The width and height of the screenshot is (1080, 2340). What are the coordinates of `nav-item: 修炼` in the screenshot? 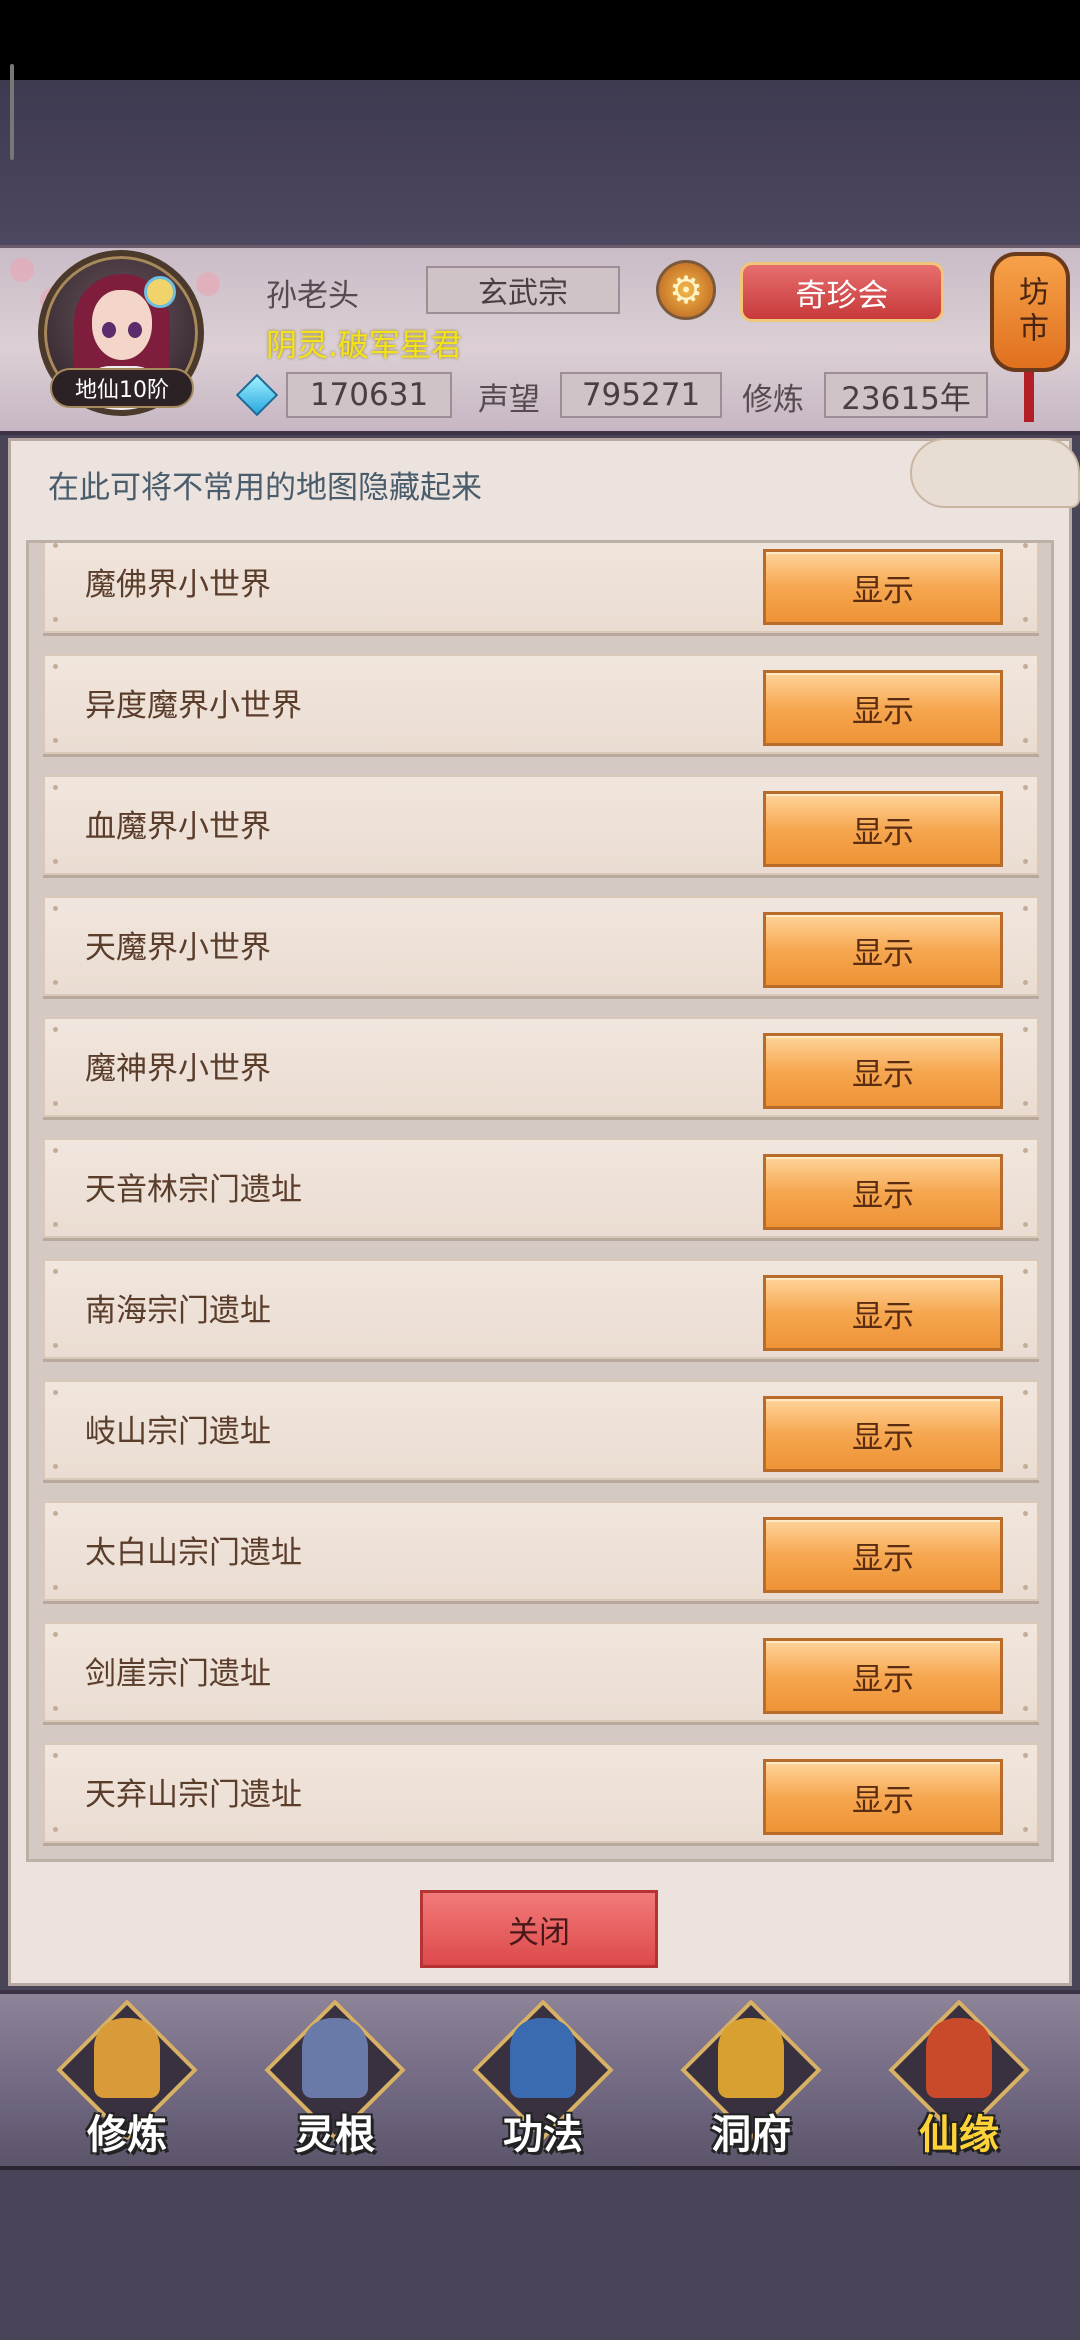 It's located at (127, 2079).